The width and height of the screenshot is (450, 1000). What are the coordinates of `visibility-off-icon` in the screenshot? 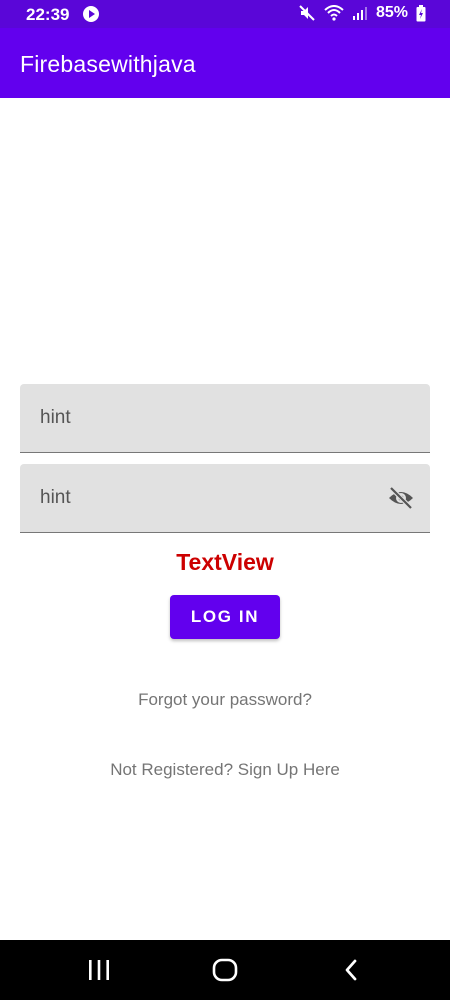 It's located at (401, 498).